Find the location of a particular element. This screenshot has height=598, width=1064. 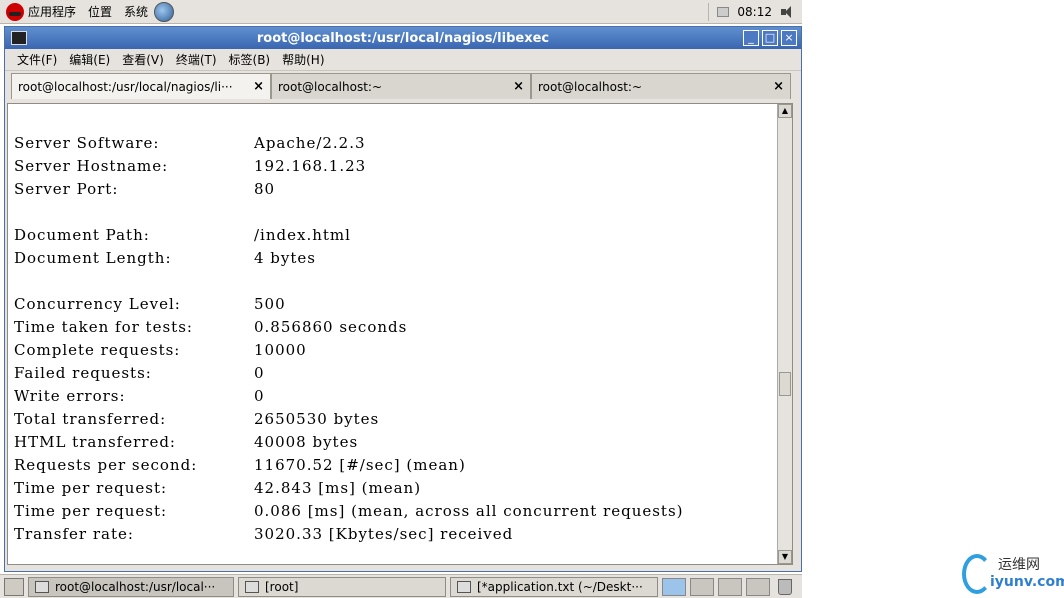

taskbar-item-terminal: root@localhost:/usr/local··· is located at coordinates (131, 586).